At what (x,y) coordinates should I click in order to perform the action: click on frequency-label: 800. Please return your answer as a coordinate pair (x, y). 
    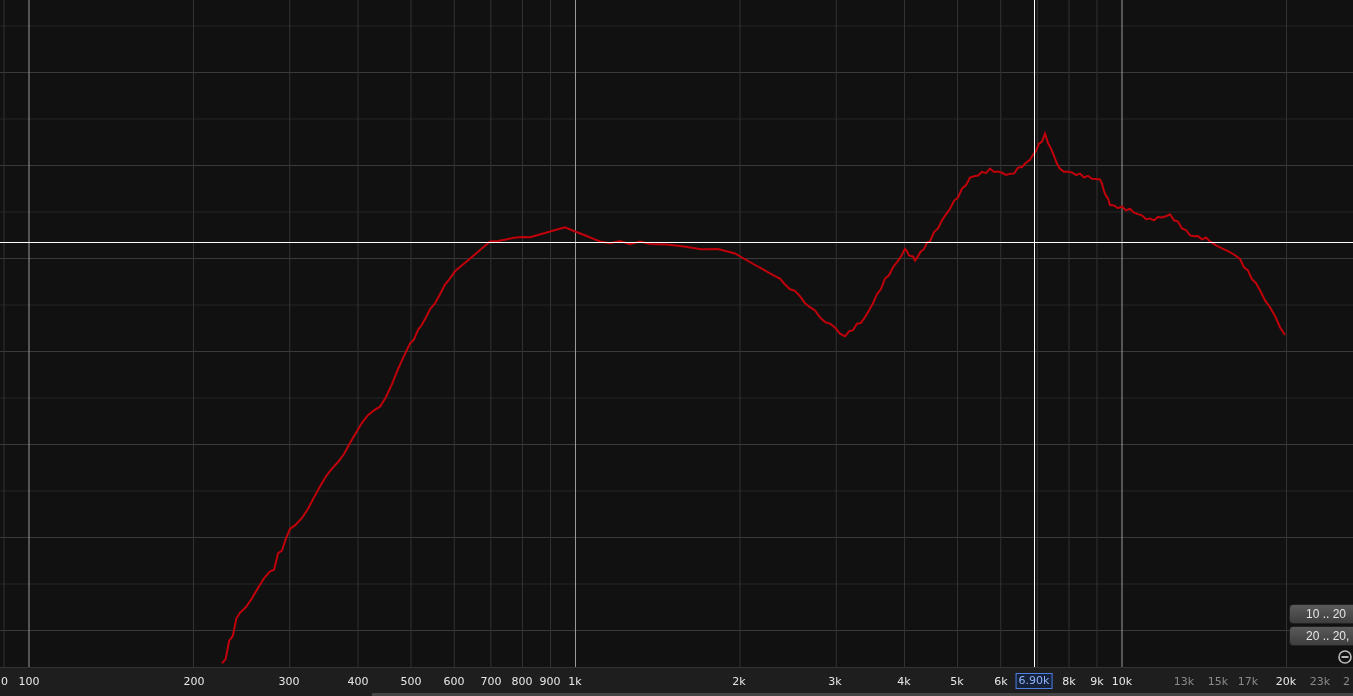
    Looking at the image, I should click on (522, 682).